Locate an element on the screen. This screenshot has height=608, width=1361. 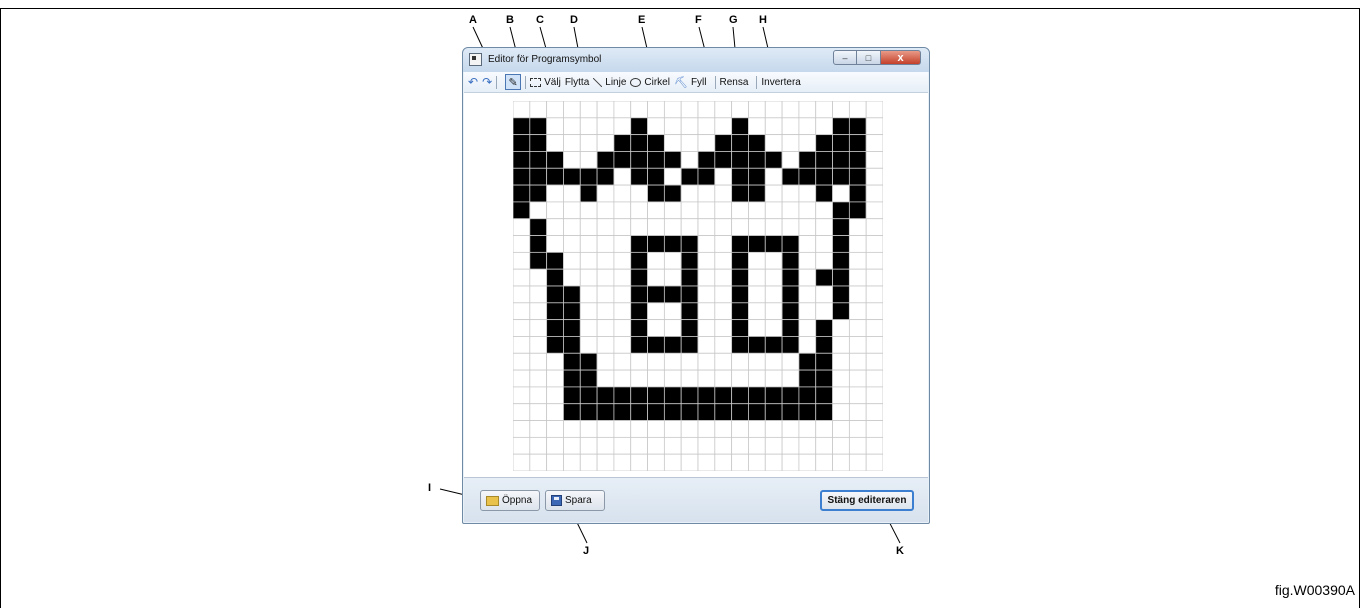
maximize-button: □ is located at coordinates (869, 57).